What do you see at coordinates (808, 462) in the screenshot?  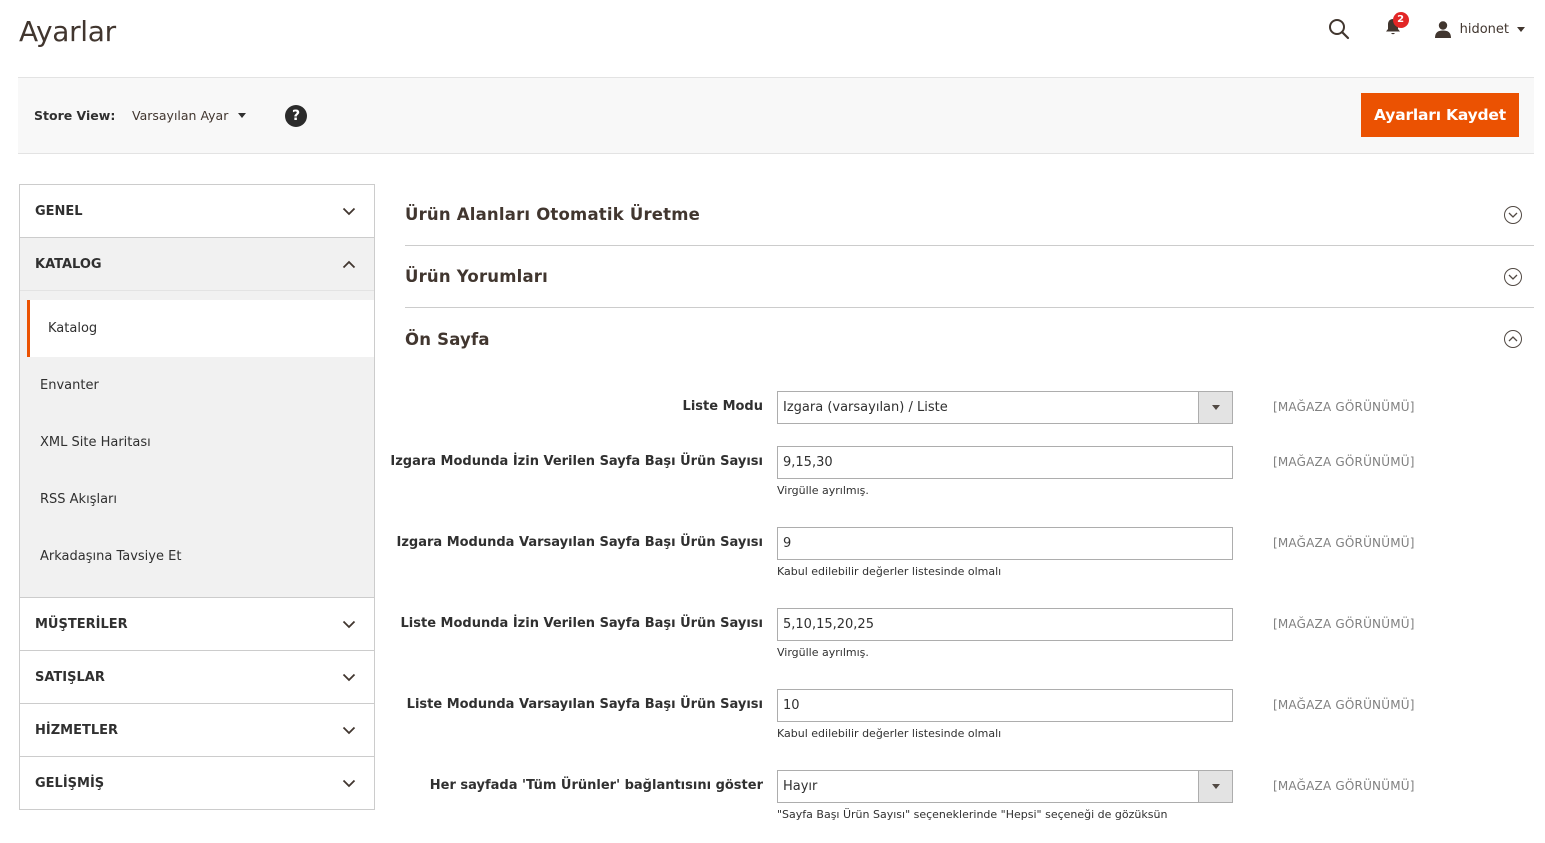 I see `input-value: 9,15,30` at bounding box center [808, 462].